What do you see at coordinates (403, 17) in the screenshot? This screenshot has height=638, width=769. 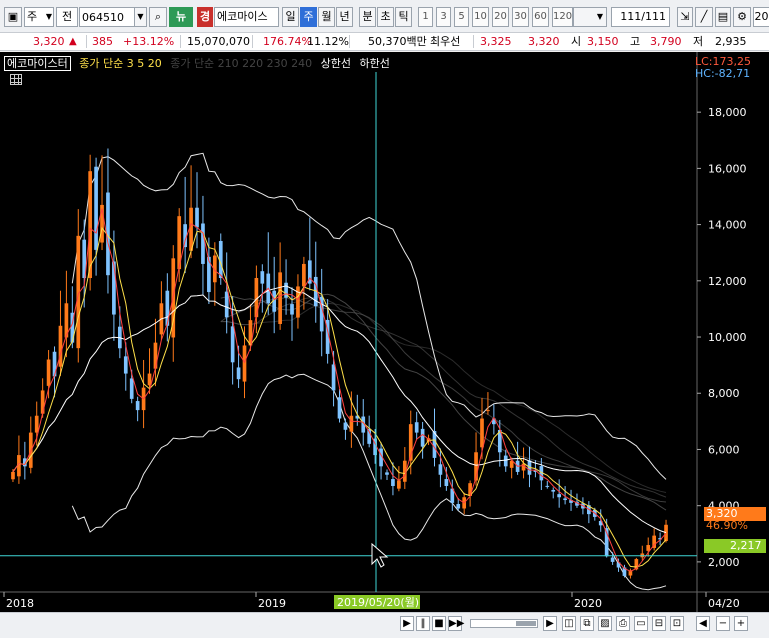 I see `timeframe-tab: 틱` at bounding box center [403, 17].